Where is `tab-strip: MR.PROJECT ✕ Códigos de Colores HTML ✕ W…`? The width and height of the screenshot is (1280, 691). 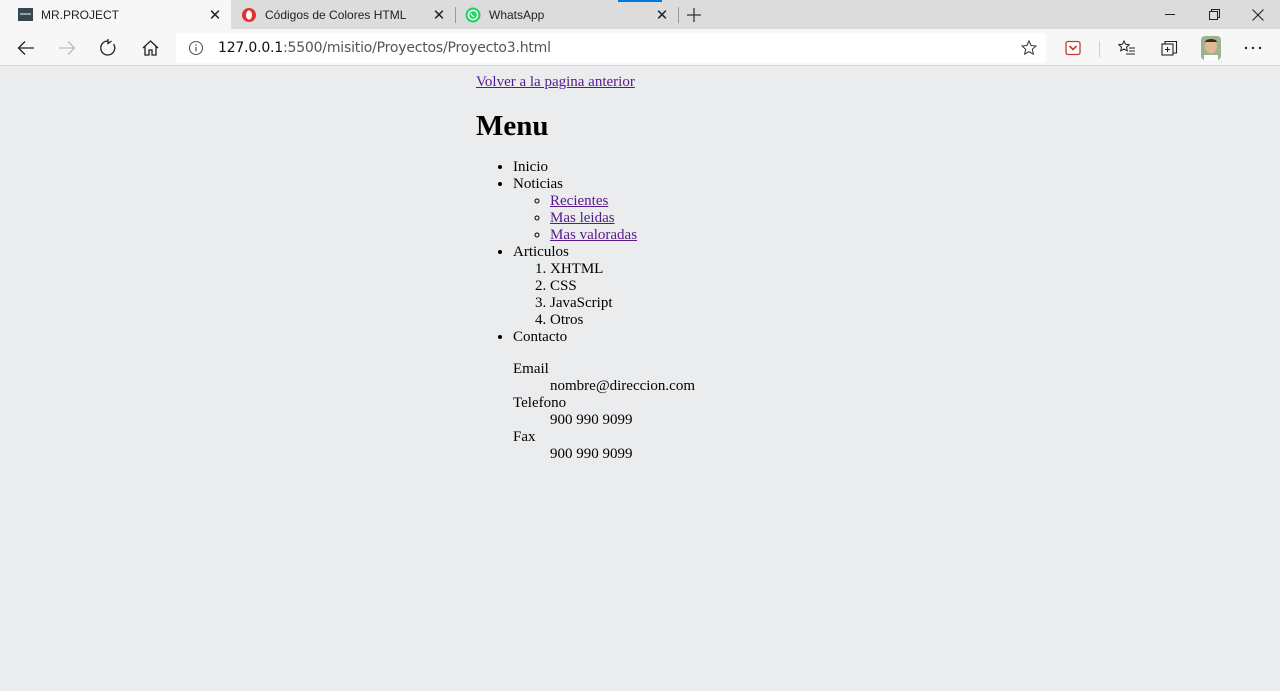 tab-strip: MR.PROJECT ✕ Códigos de Colores HTML ✕ W… is located at coordinates (640, 14).